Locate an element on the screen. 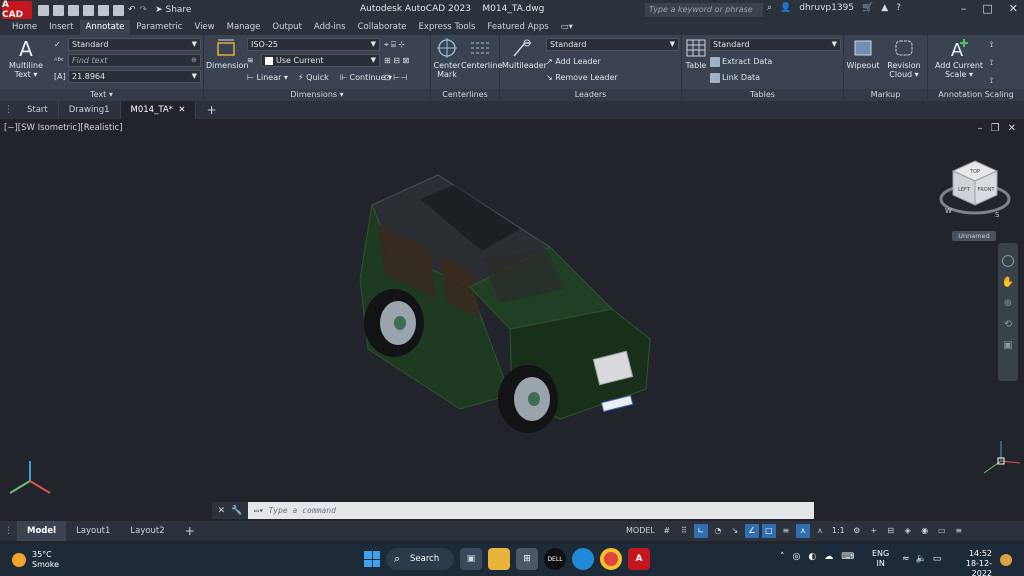 The width and height of the screenshot is (1024, 576). web-mobile-icon is located at coordinates (103, 10).